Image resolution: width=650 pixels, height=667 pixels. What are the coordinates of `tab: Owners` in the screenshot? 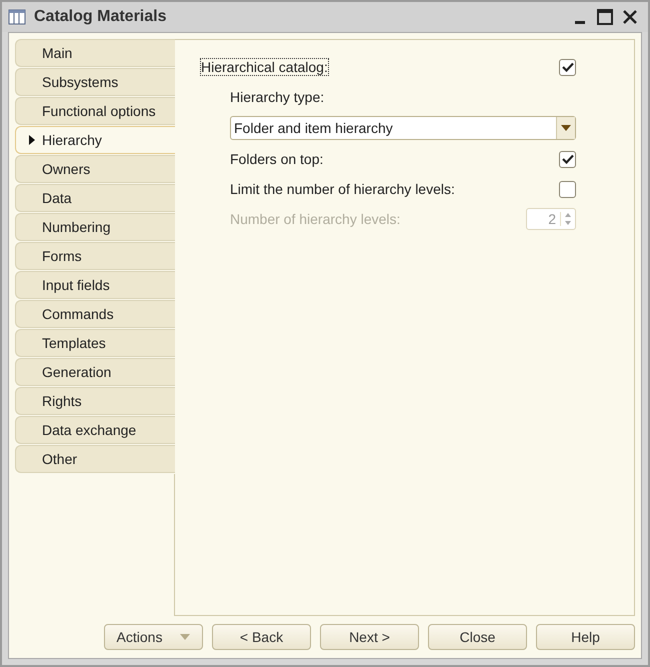 It's located at (95, 169).